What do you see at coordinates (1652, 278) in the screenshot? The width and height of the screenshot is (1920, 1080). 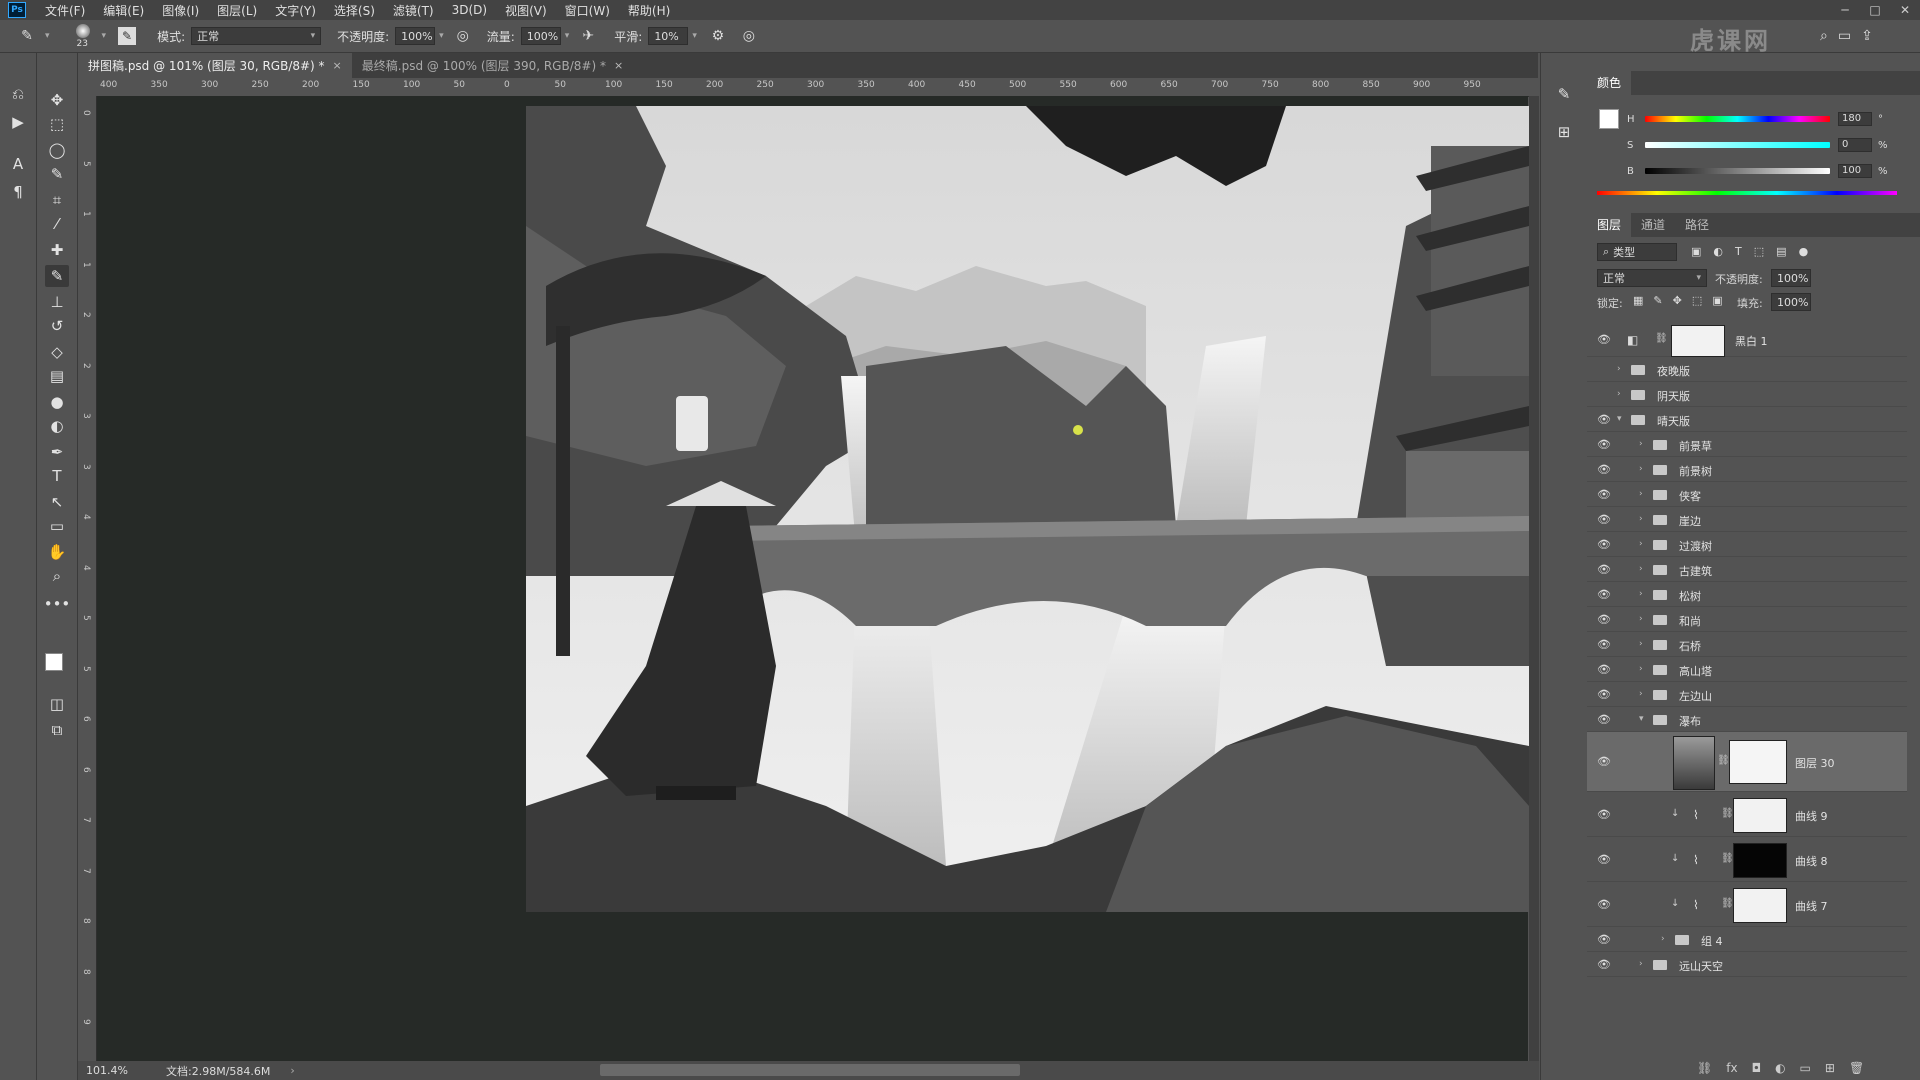 I see `blend-mode-select: 正常 ▾` at bounding box center [1652, 278].